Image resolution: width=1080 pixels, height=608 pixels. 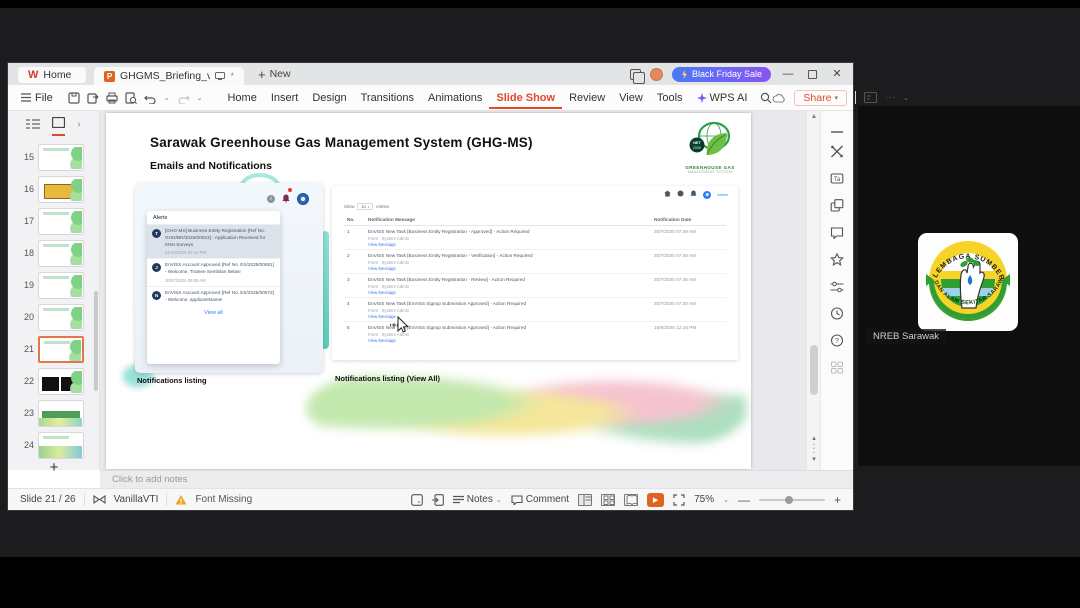 What do you see at coordinates (54, 285) in the screenshot?
I see `thumbnail-19: 19` at bounding box center [54, 285].